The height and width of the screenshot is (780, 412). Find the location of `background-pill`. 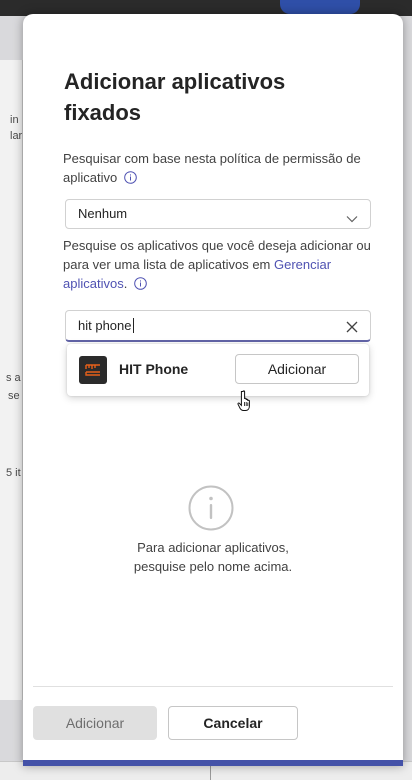

background-pill is located at coordinates (320, 7).